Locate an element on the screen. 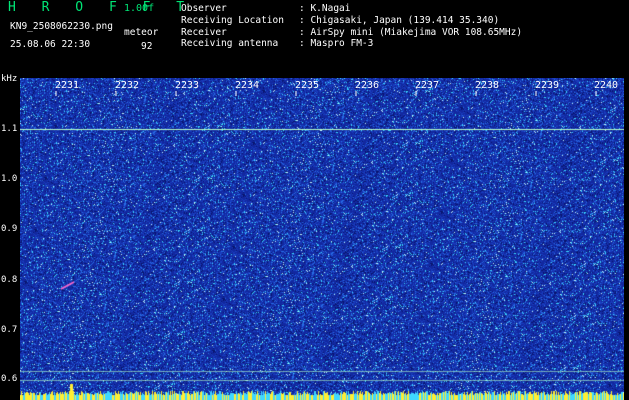  meteor-label: meteor is located at coordinates (141, 32).